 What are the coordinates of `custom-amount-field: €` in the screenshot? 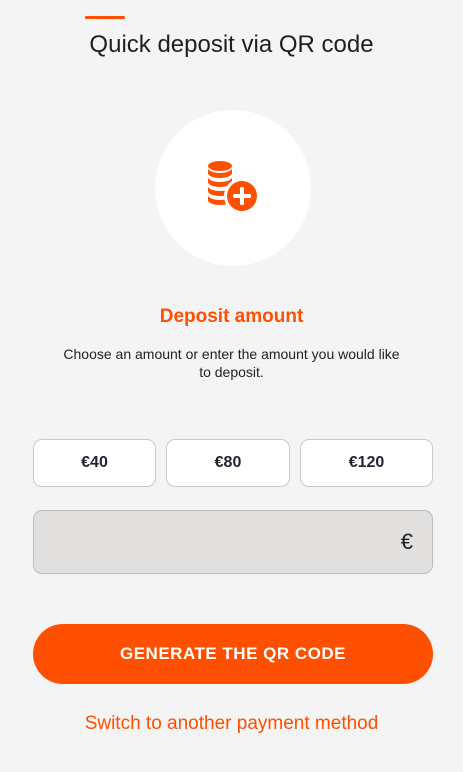 It's located at (233, 542).